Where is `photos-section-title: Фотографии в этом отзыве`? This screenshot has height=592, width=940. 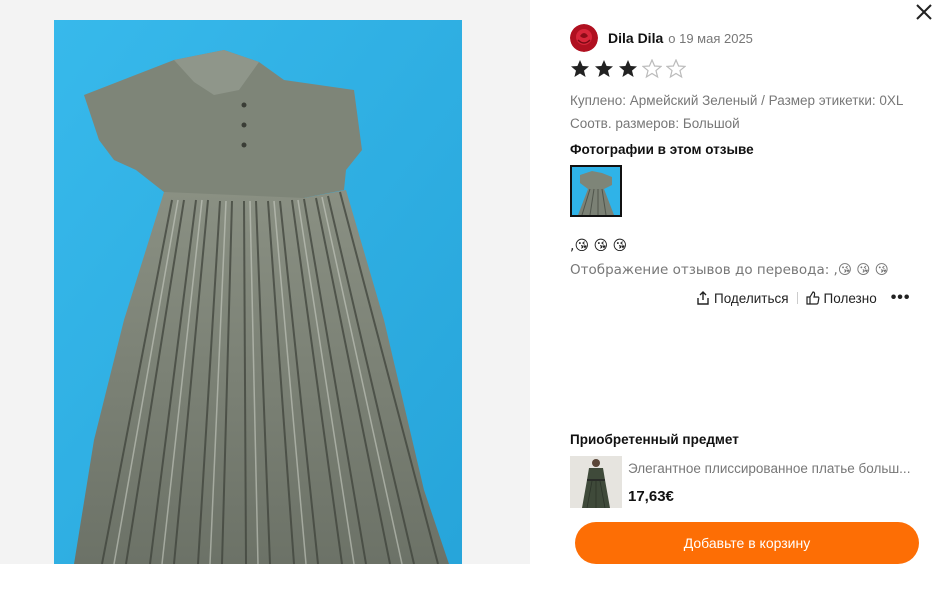
photos-section-title: Фотографии в этом отзыве is located at coordinates (662, 149).